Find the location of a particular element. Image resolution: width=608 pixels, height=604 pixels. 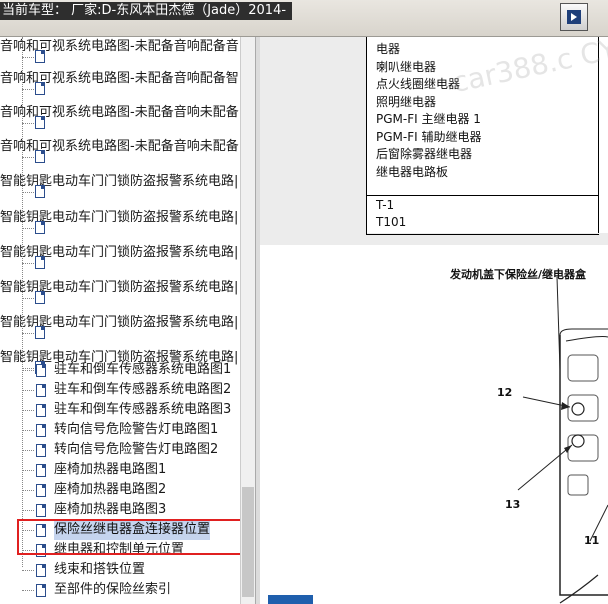

tree-item: 驻车和倒车传感器系统电路图3 is located at coordinates (142, 410).